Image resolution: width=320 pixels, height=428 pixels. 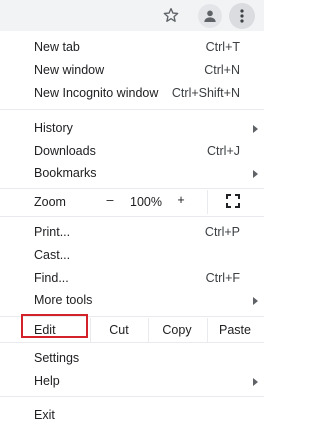 What do you see at coordinates (132, 70) in the screenshot?
I see `menu-item-new-window: New window Ctrl+N` at bounding box center [132, 70].